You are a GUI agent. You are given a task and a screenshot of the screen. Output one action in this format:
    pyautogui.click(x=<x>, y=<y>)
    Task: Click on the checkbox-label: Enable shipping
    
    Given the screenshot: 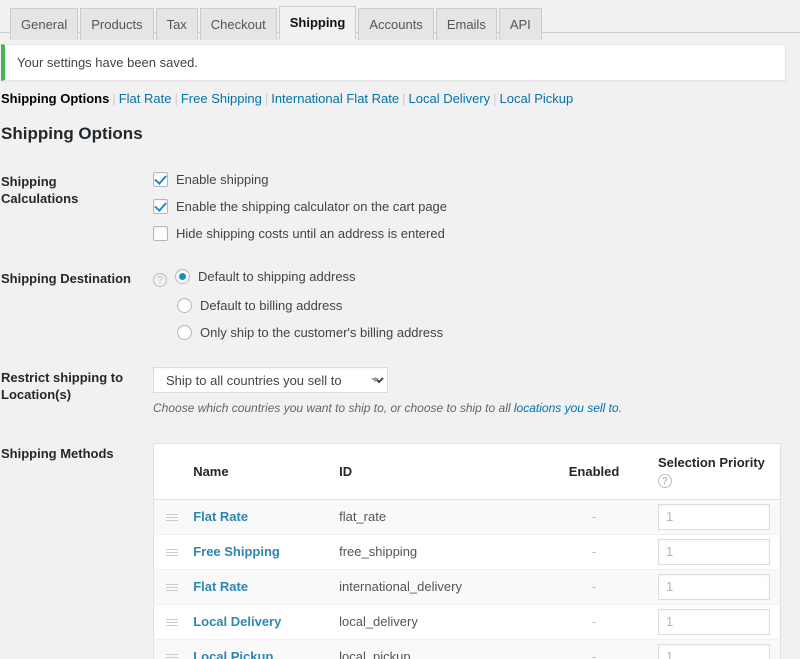 What is the action you would take?
    pyautogui.click(x=222, y=179)
    